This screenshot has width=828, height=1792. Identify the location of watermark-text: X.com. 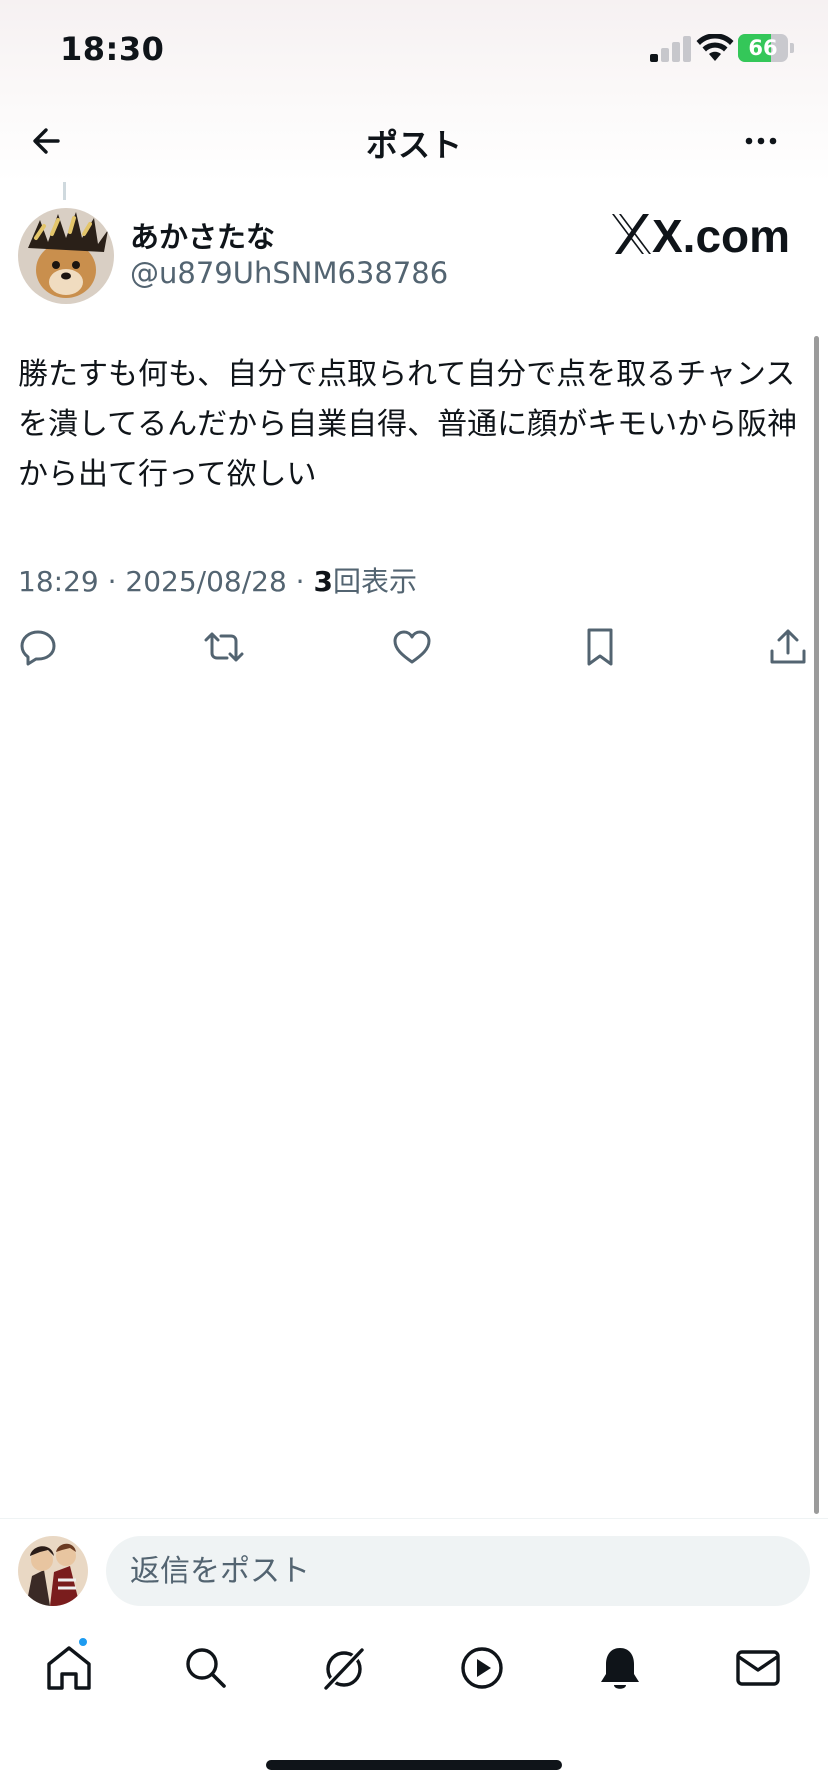
(720, 236).